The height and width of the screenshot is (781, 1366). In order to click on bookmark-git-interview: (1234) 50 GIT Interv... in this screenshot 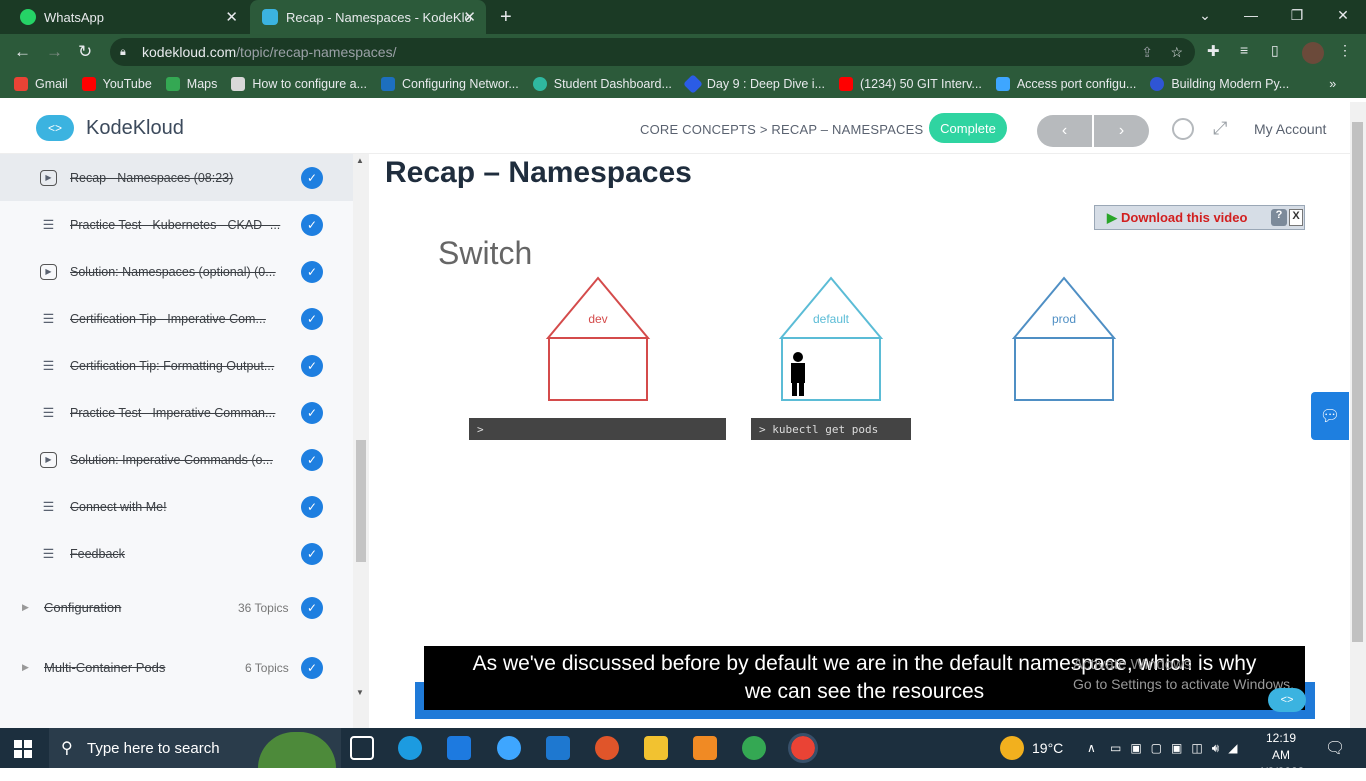, I will do `click(910, 84)`.